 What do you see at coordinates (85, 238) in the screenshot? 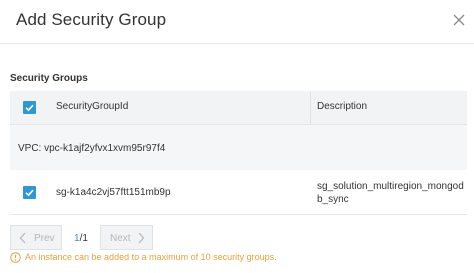
I see `total-pages: 1` at bounding box center [85, 238].